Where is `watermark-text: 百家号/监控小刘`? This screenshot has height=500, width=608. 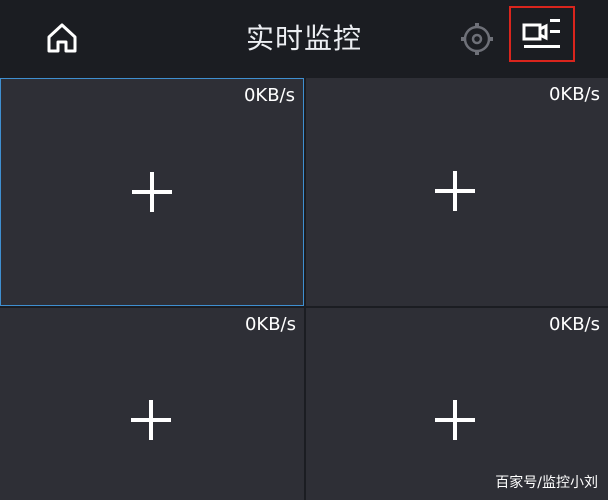
watermark-text: 百家号/监控小刘 is located at coordinates (546, 483).